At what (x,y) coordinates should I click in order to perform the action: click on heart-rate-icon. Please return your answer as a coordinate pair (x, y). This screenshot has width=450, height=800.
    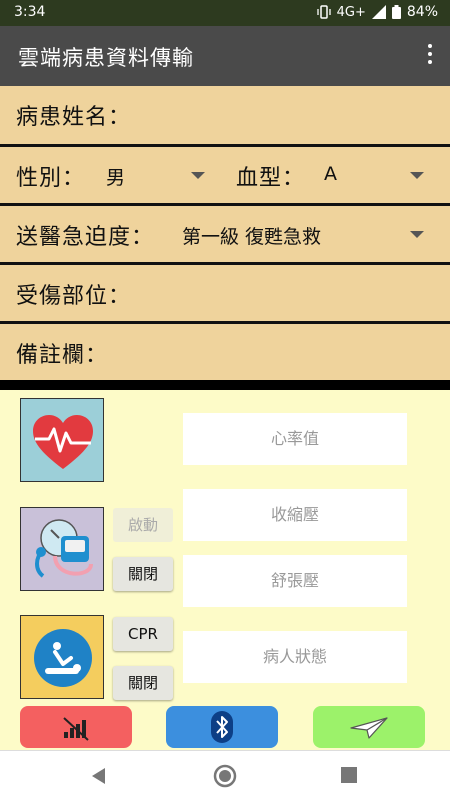
    Looking at the image, I should click on (62, 440).